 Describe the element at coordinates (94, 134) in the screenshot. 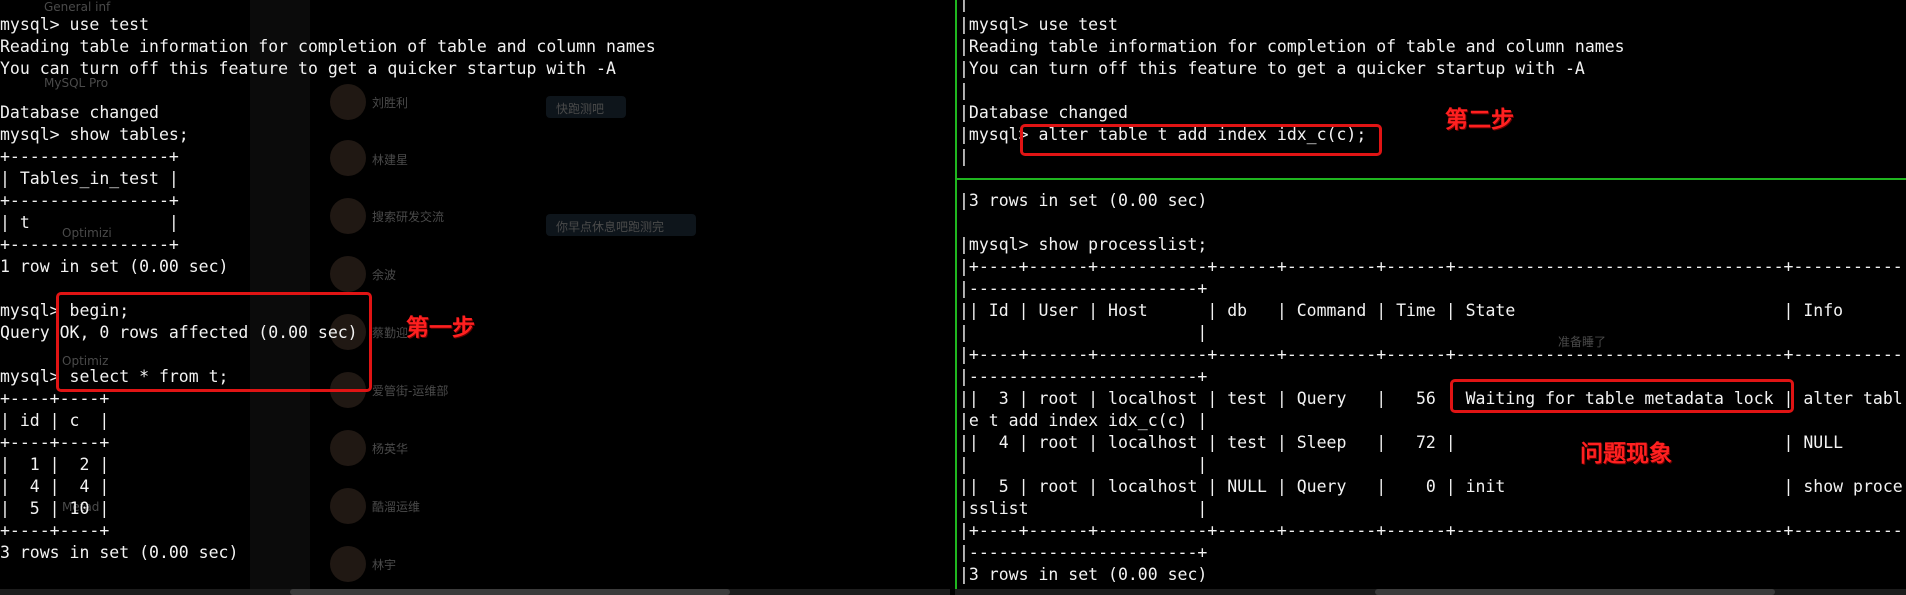

I see `terminal-line: mysql> show tables;` at that location.